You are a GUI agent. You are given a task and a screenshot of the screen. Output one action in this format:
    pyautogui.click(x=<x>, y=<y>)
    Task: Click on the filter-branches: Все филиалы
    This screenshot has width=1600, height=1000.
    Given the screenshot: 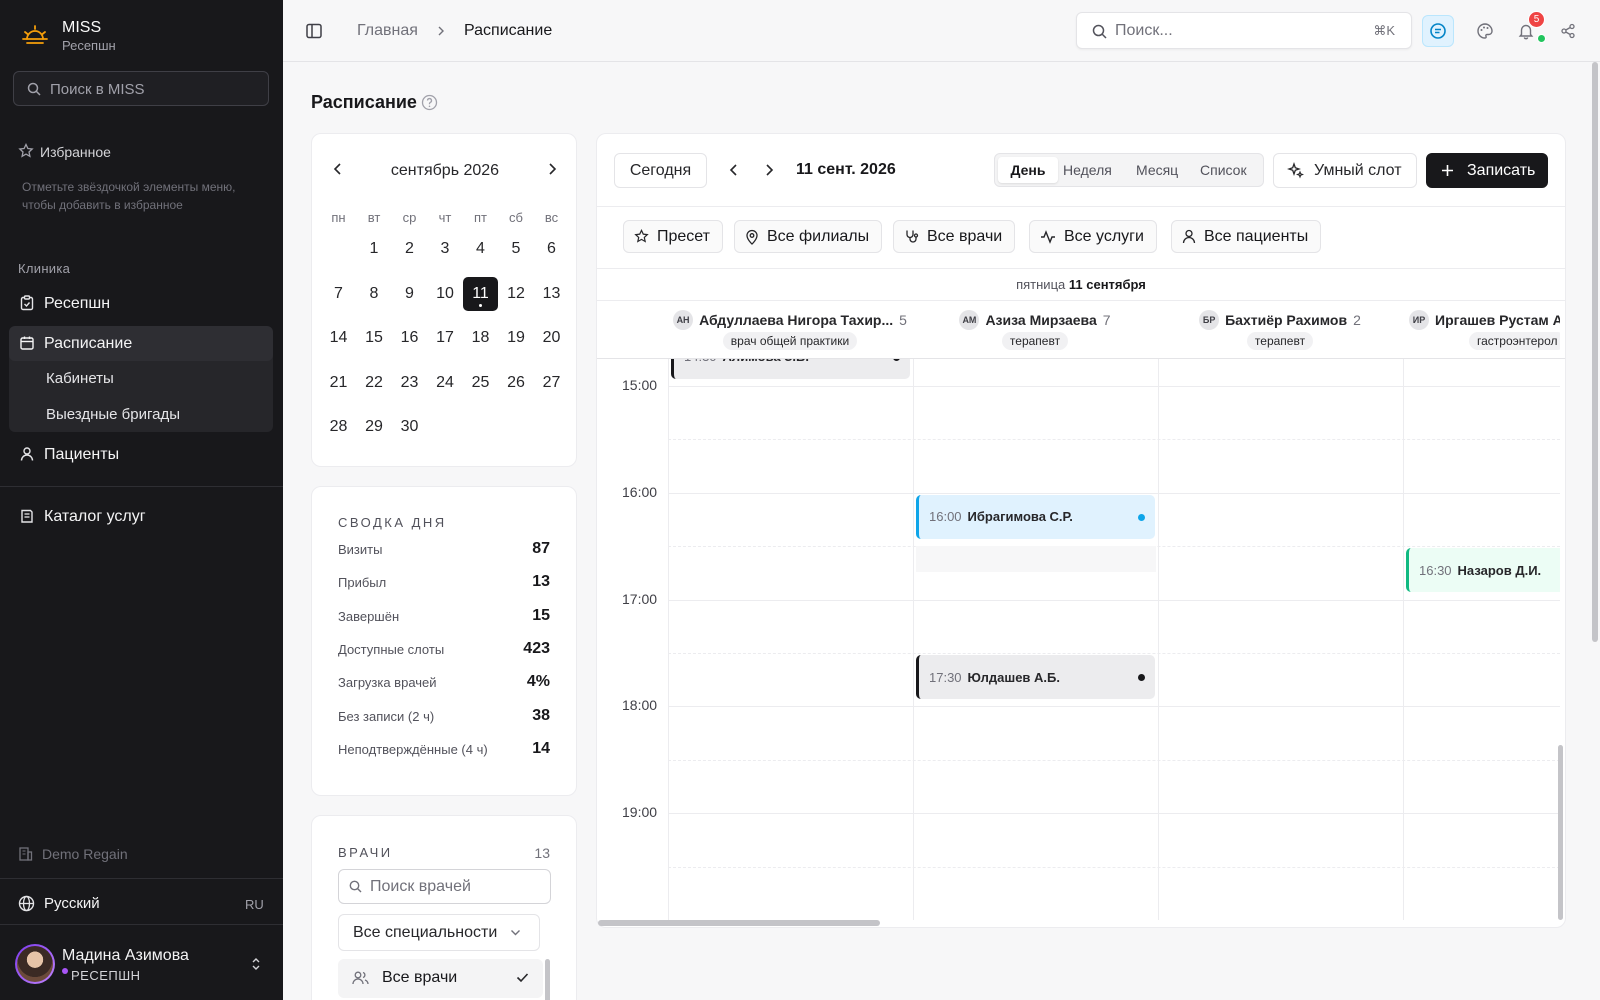 What is the action you would take?
    pyautogui.click(x=808, y=236)
    